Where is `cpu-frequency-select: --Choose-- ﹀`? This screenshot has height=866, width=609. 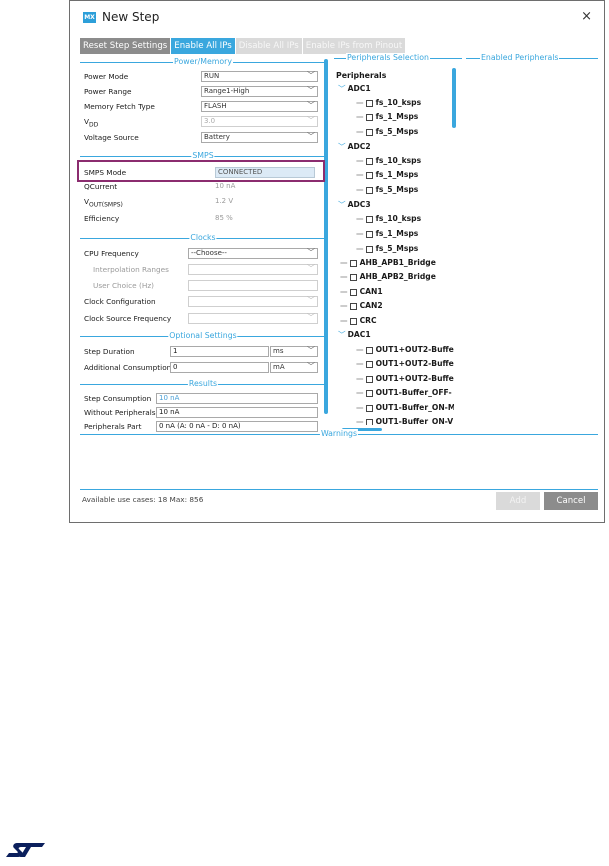 cpu-frequency-select: --Choose-- ﹀ is located at coordinates (253, 253).